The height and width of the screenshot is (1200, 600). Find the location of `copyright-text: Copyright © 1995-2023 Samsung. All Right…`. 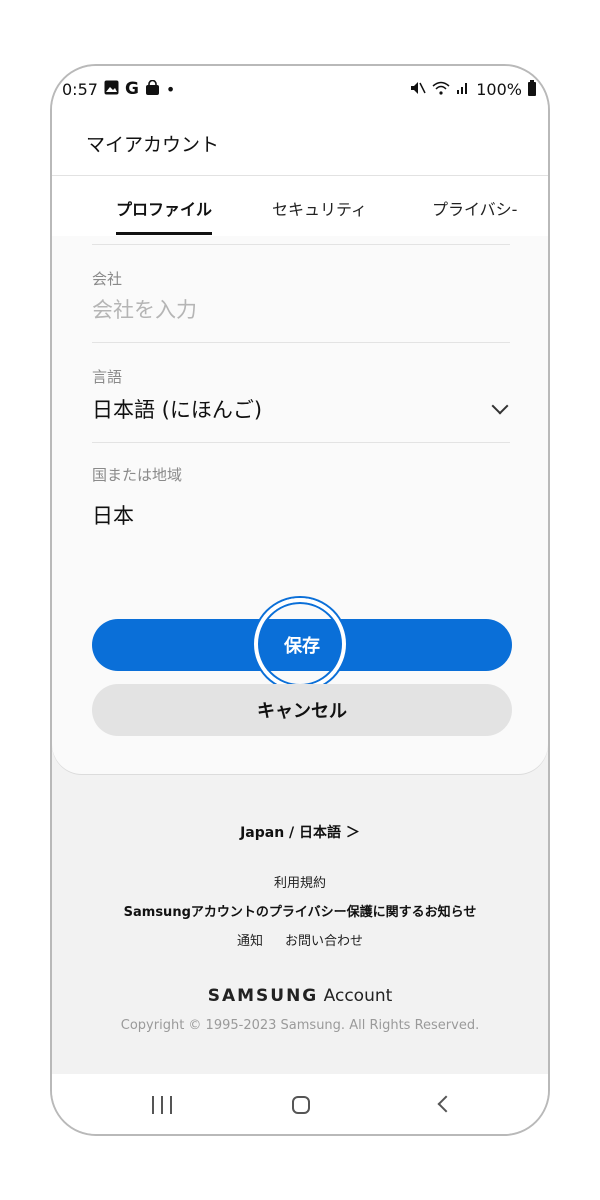

copyright-text: Copyright © 1995-2023 Samsung. All Right… is located at coordinates (300, 1025).